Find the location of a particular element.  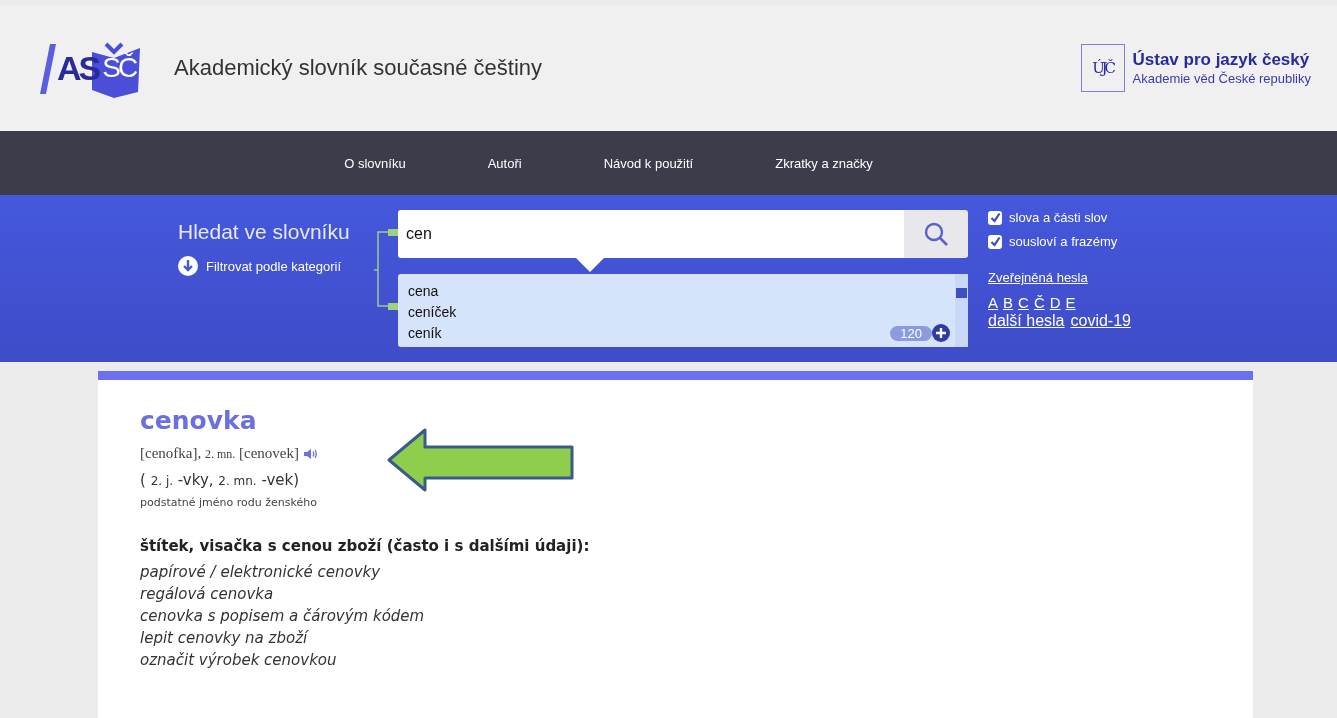

headword: cenovka is located at coordinates (199, 420).